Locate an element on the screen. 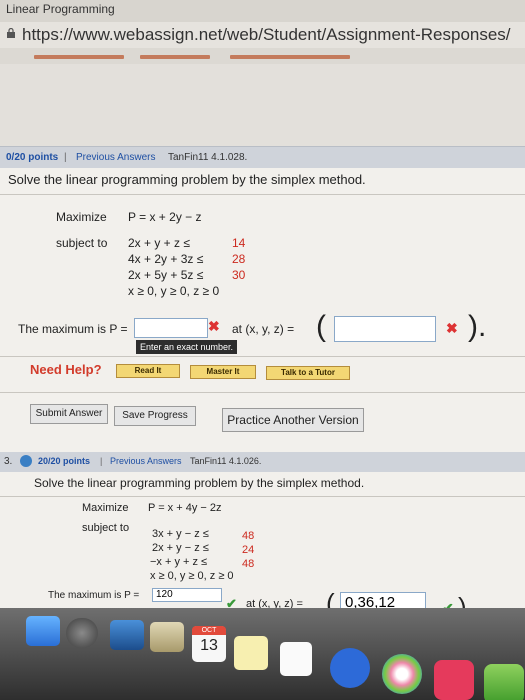 The height and width of the screenshot is (700, 525). launchpad-icon is located at coordinates (82, 633).